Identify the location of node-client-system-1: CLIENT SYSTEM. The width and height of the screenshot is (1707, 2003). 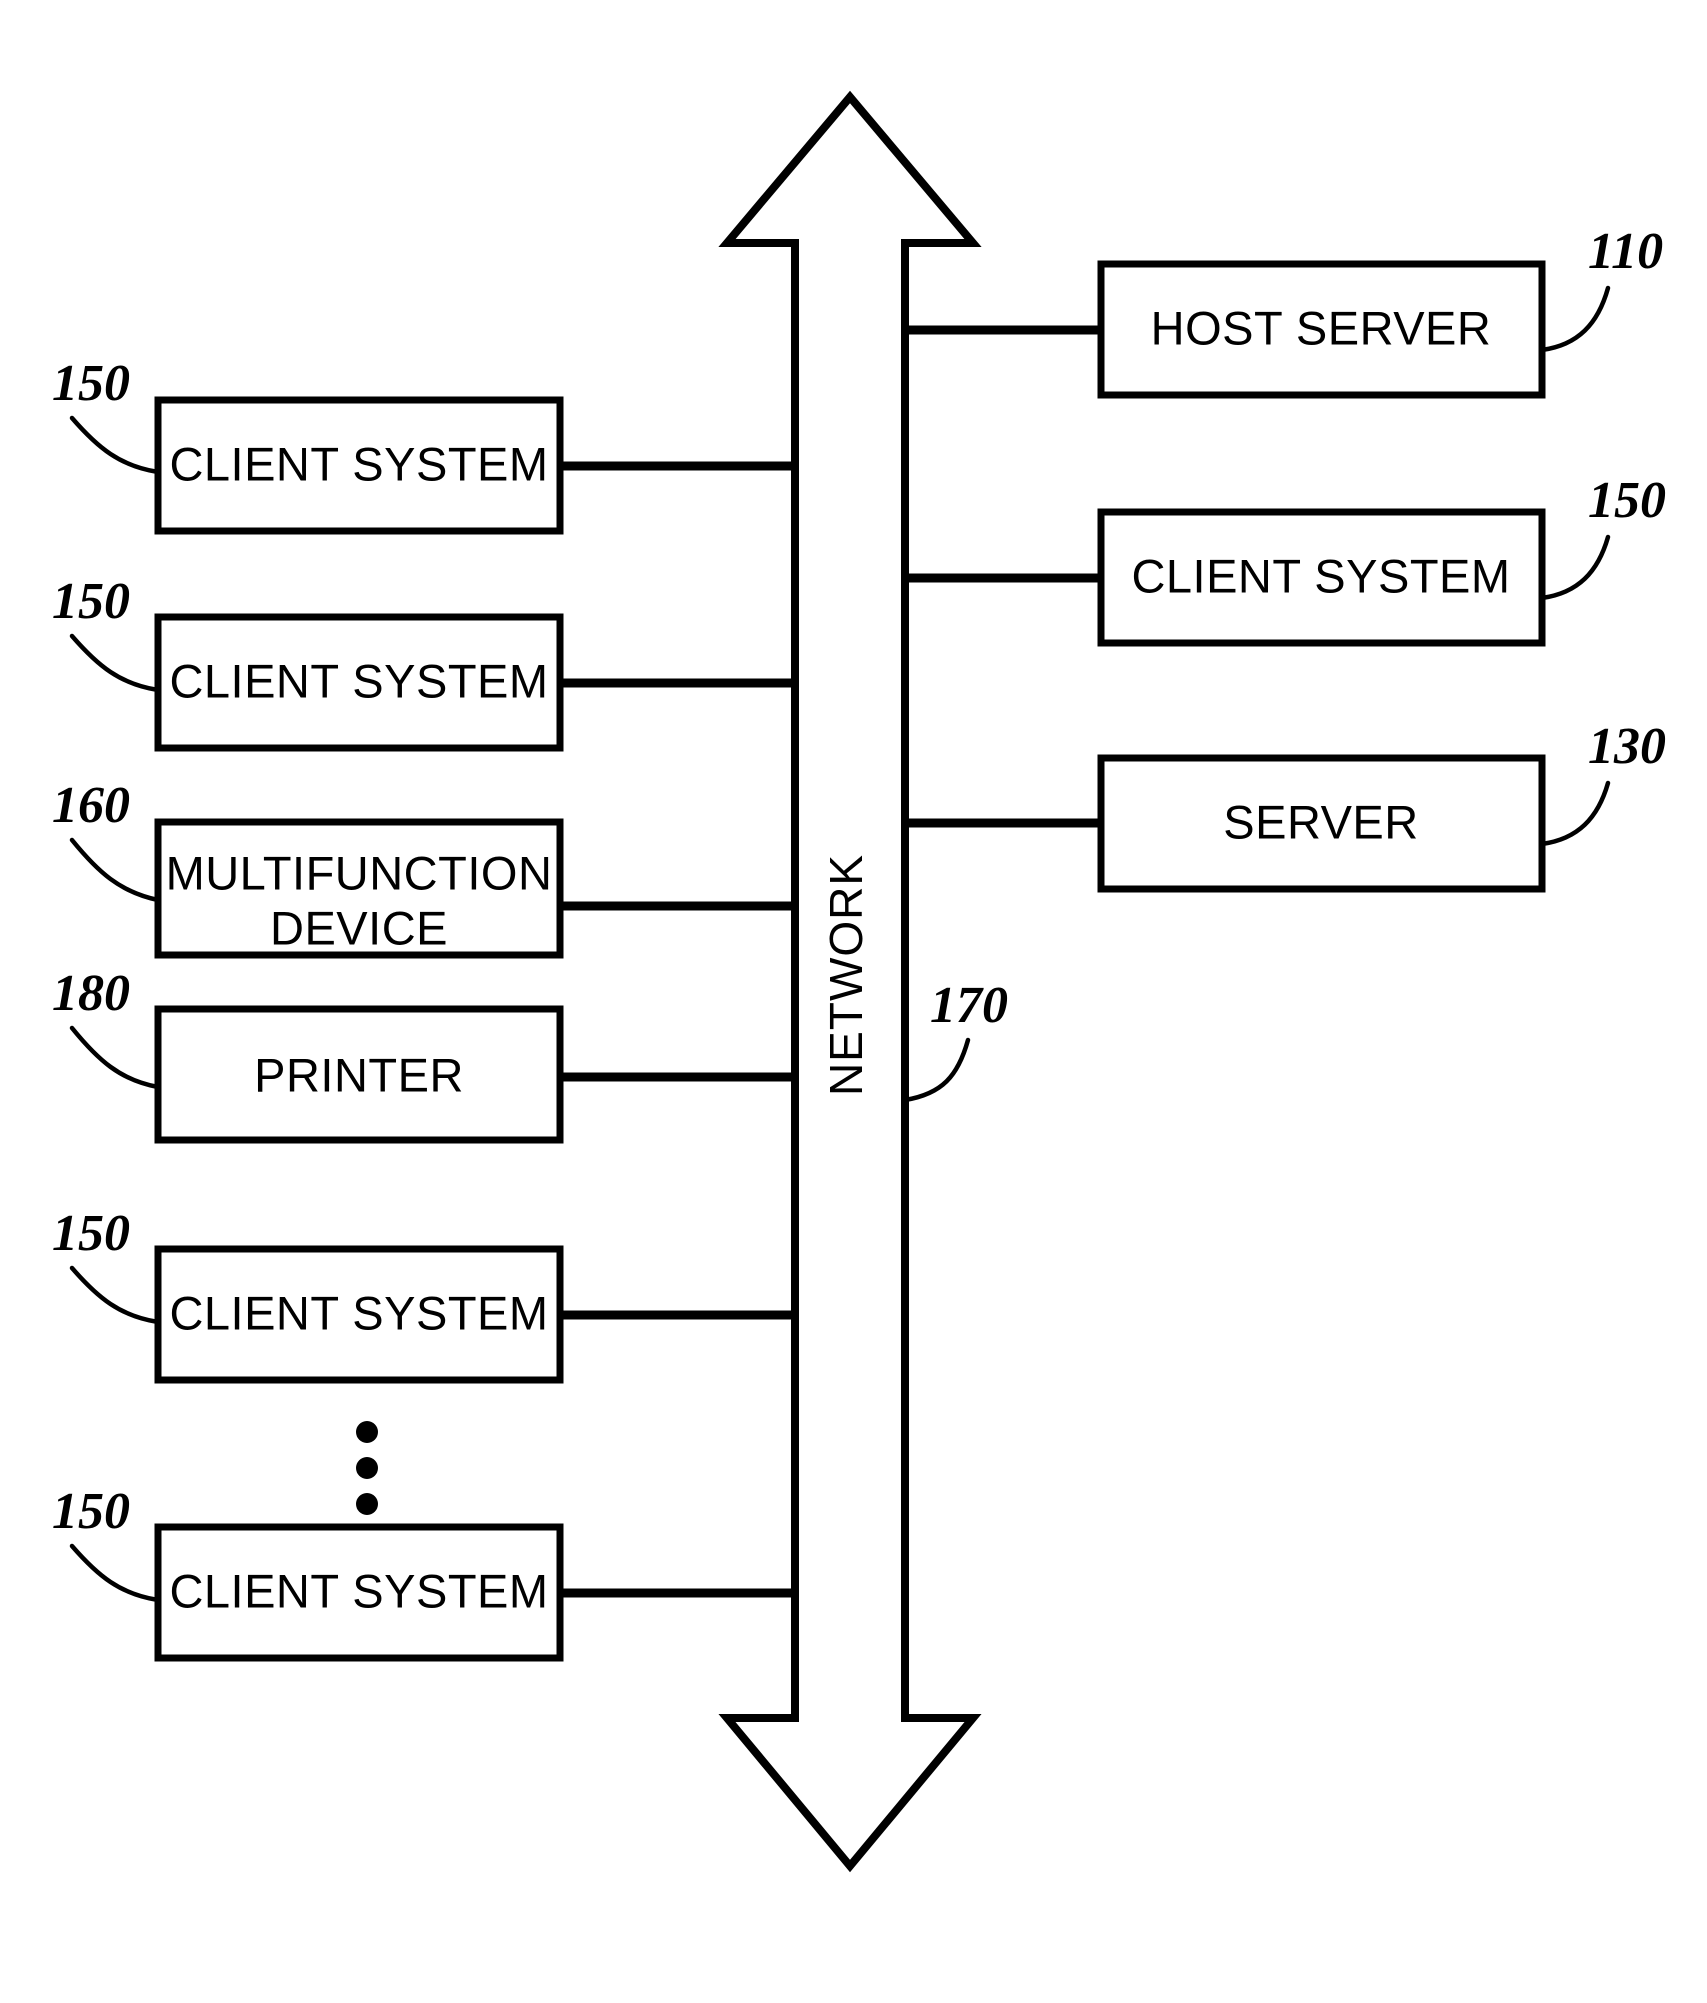
(359, 465).